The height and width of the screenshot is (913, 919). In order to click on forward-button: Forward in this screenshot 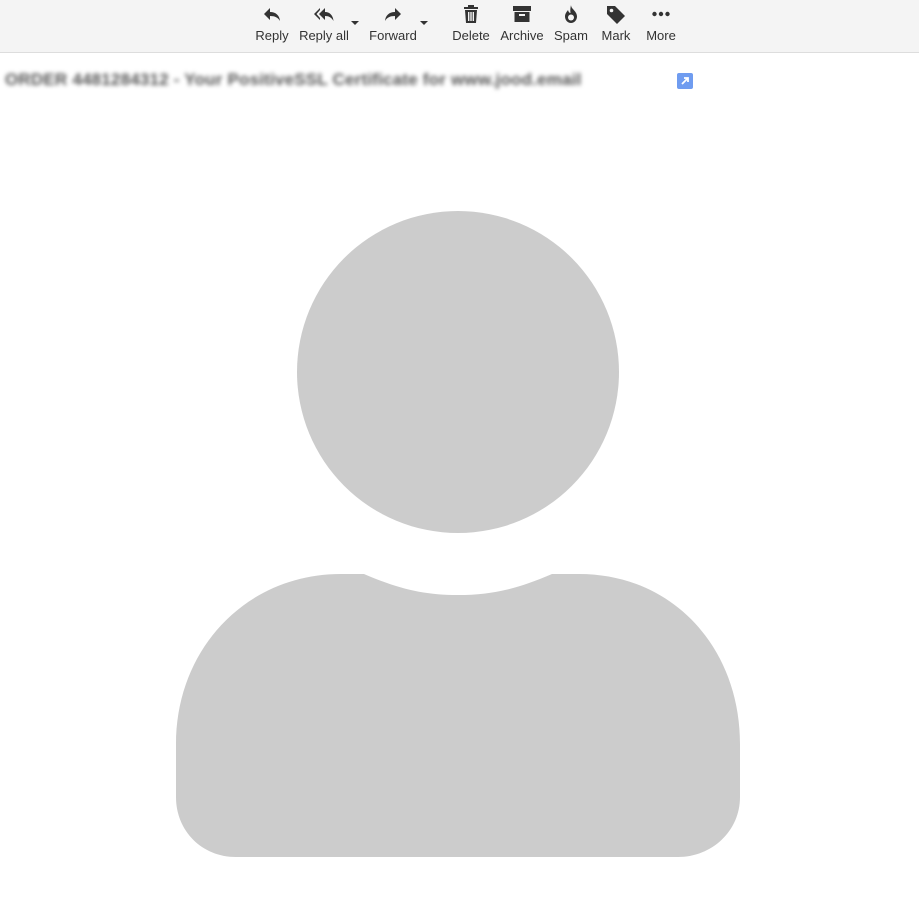, I will do `click(393, 26)`.